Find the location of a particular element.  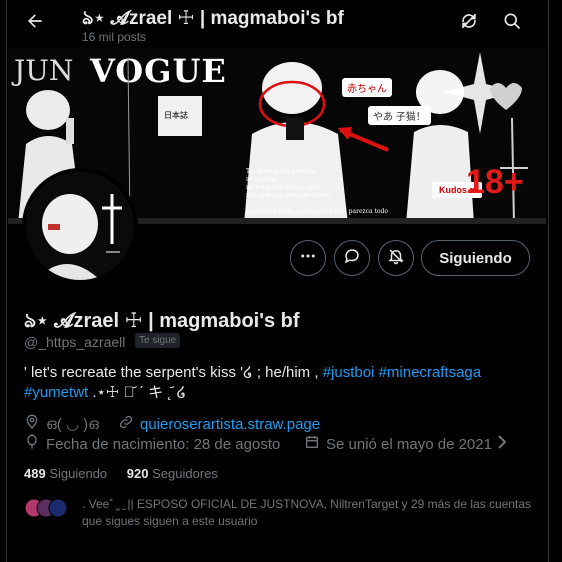

following-stat: 489 Siguiendo is located at coordinates (65, 473).